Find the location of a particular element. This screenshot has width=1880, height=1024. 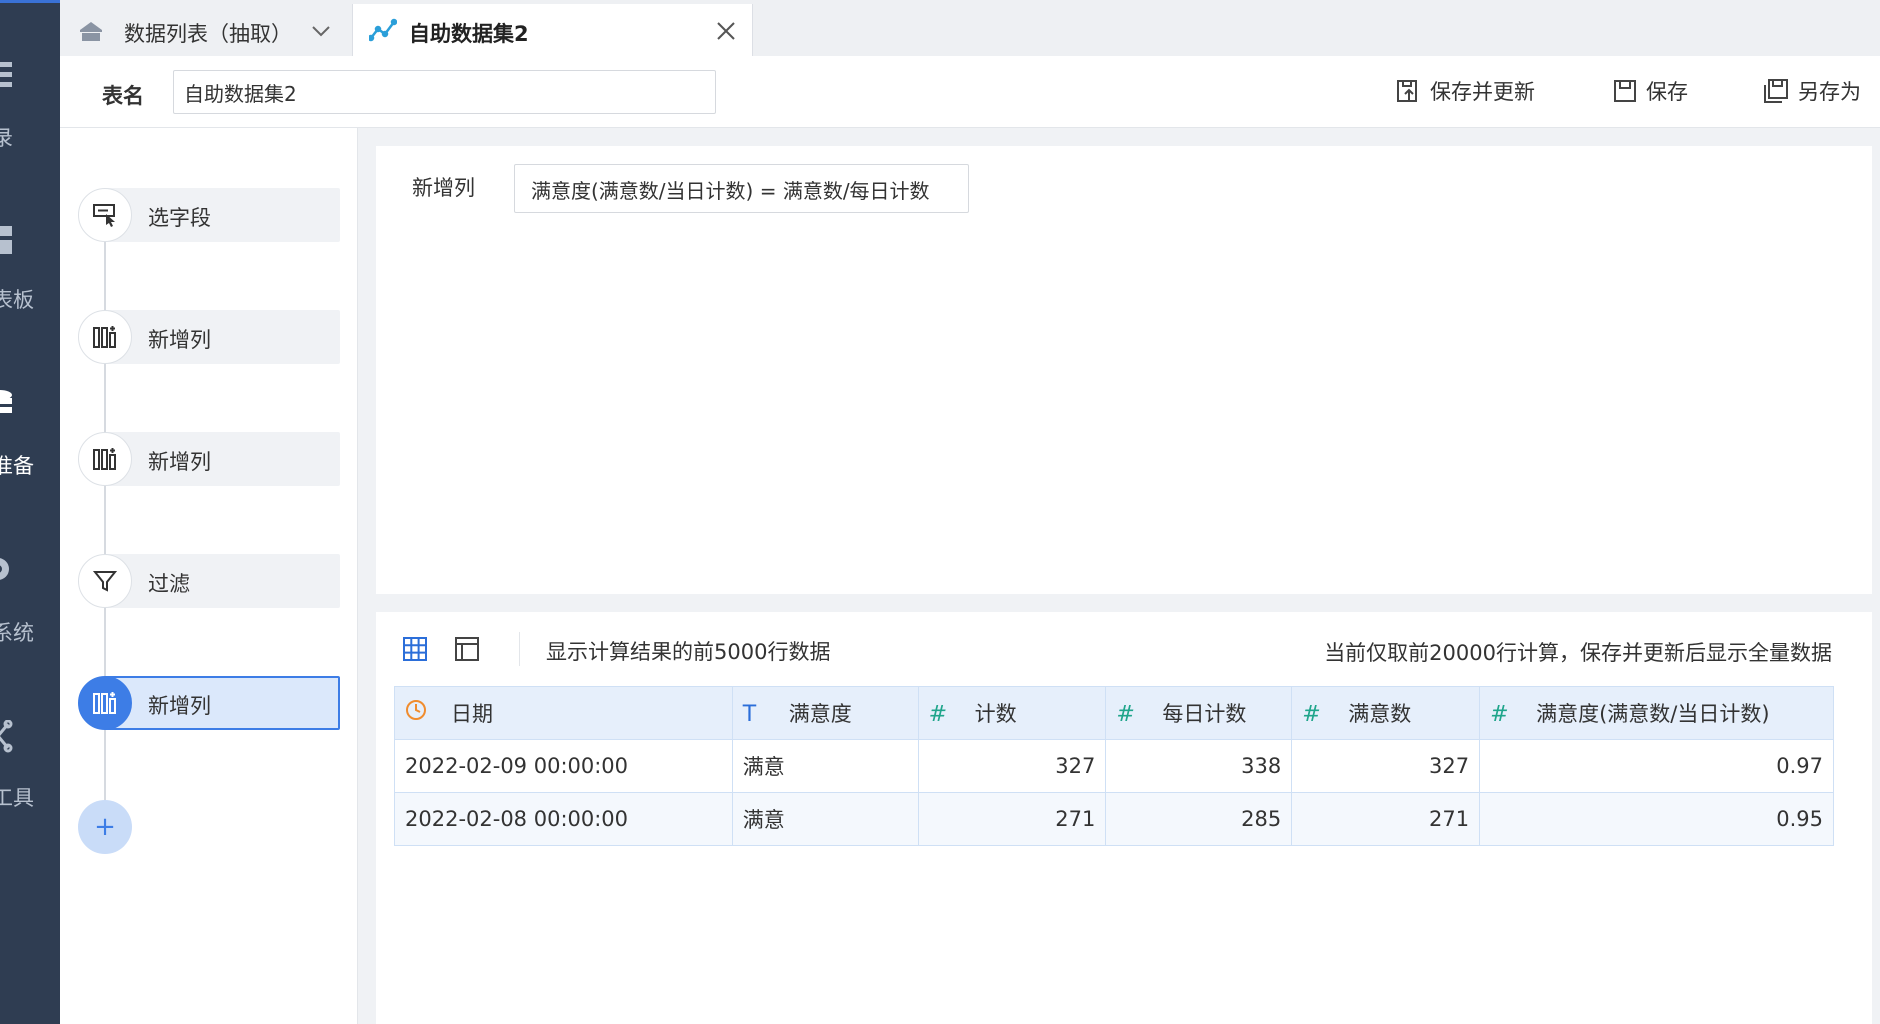

step-select-fields: 选字段 is located at coordinates (209, 215).